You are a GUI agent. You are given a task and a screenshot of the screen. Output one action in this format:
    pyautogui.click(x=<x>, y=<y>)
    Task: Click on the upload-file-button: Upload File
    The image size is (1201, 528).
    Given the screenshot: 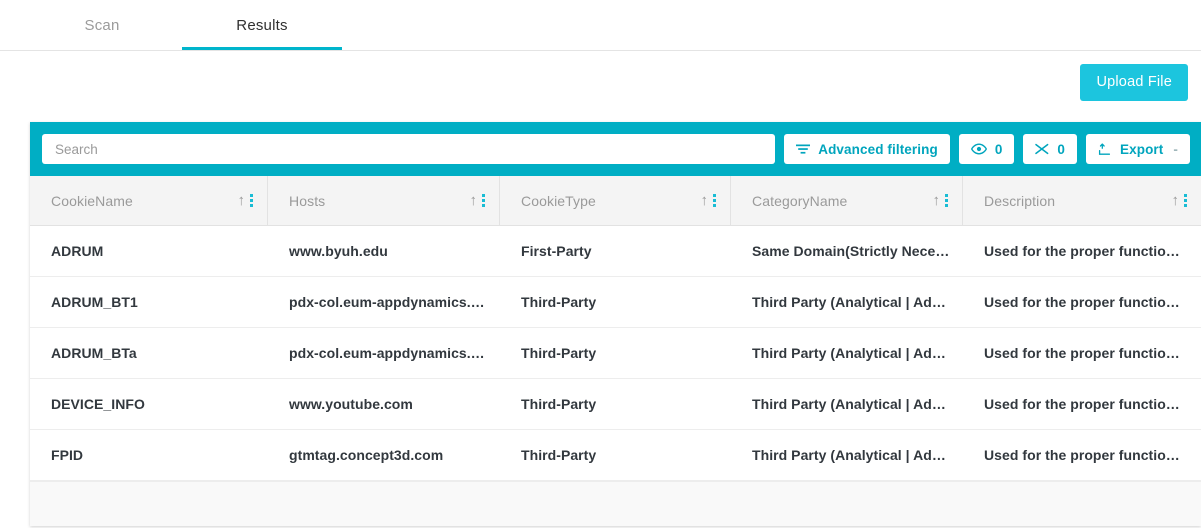 What is the action you would take?
    pyautogui.click(x=1134, y=82)
    